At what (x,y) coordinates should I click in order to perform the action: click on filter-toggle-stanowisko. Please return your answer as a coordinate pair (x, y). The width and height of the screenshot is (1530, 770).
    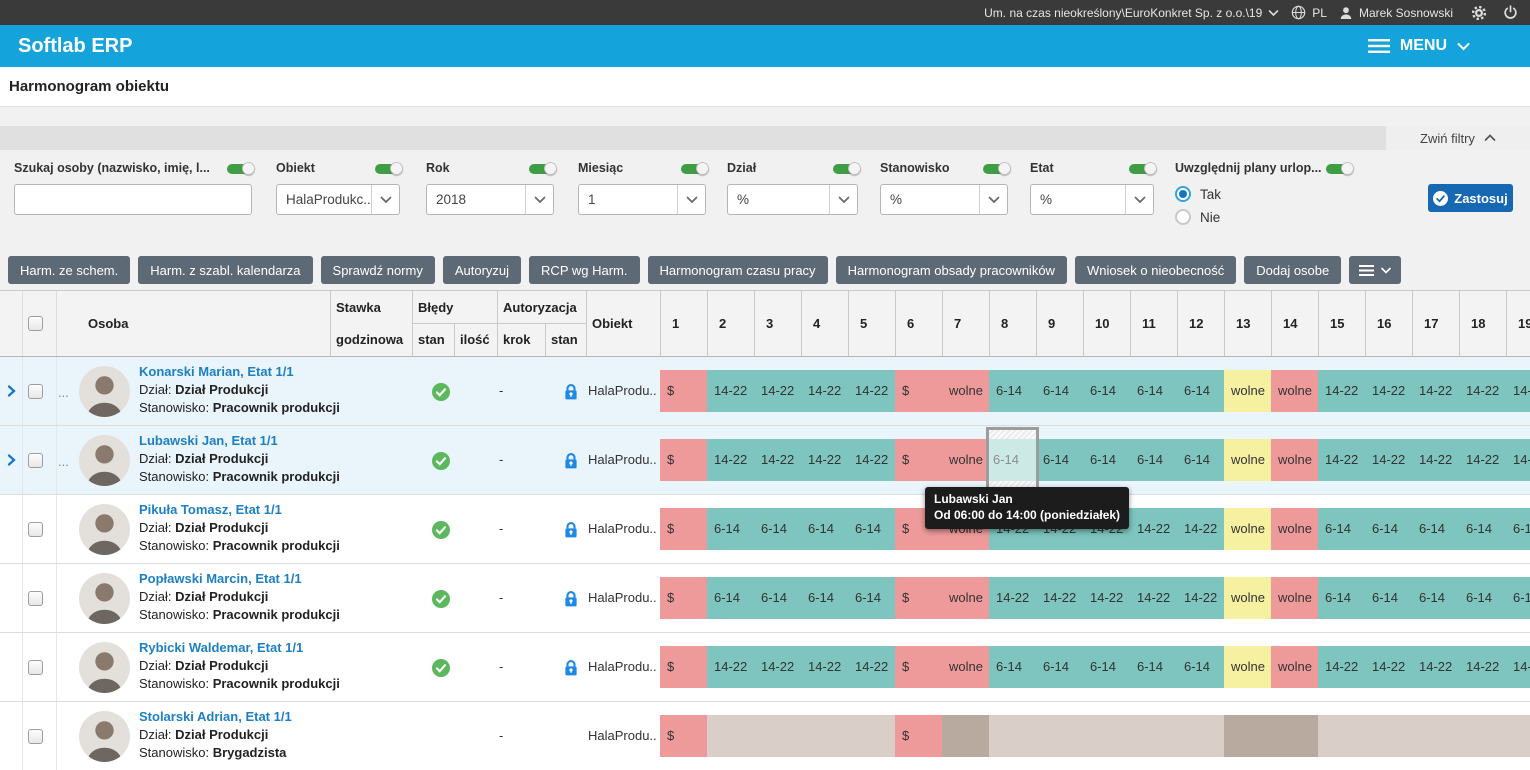
    Looking at the image, I should click on (997, 168).